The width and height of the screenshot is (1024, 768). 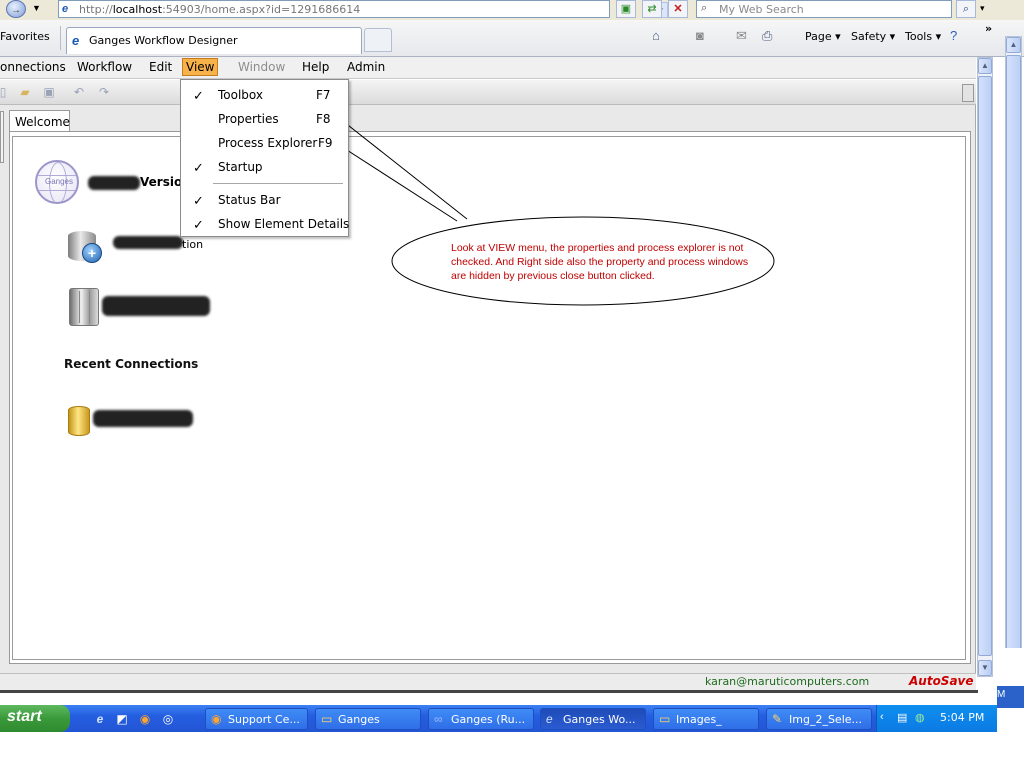 I want to click on menu-workflow: Workflow, so click(x=104, y=67).